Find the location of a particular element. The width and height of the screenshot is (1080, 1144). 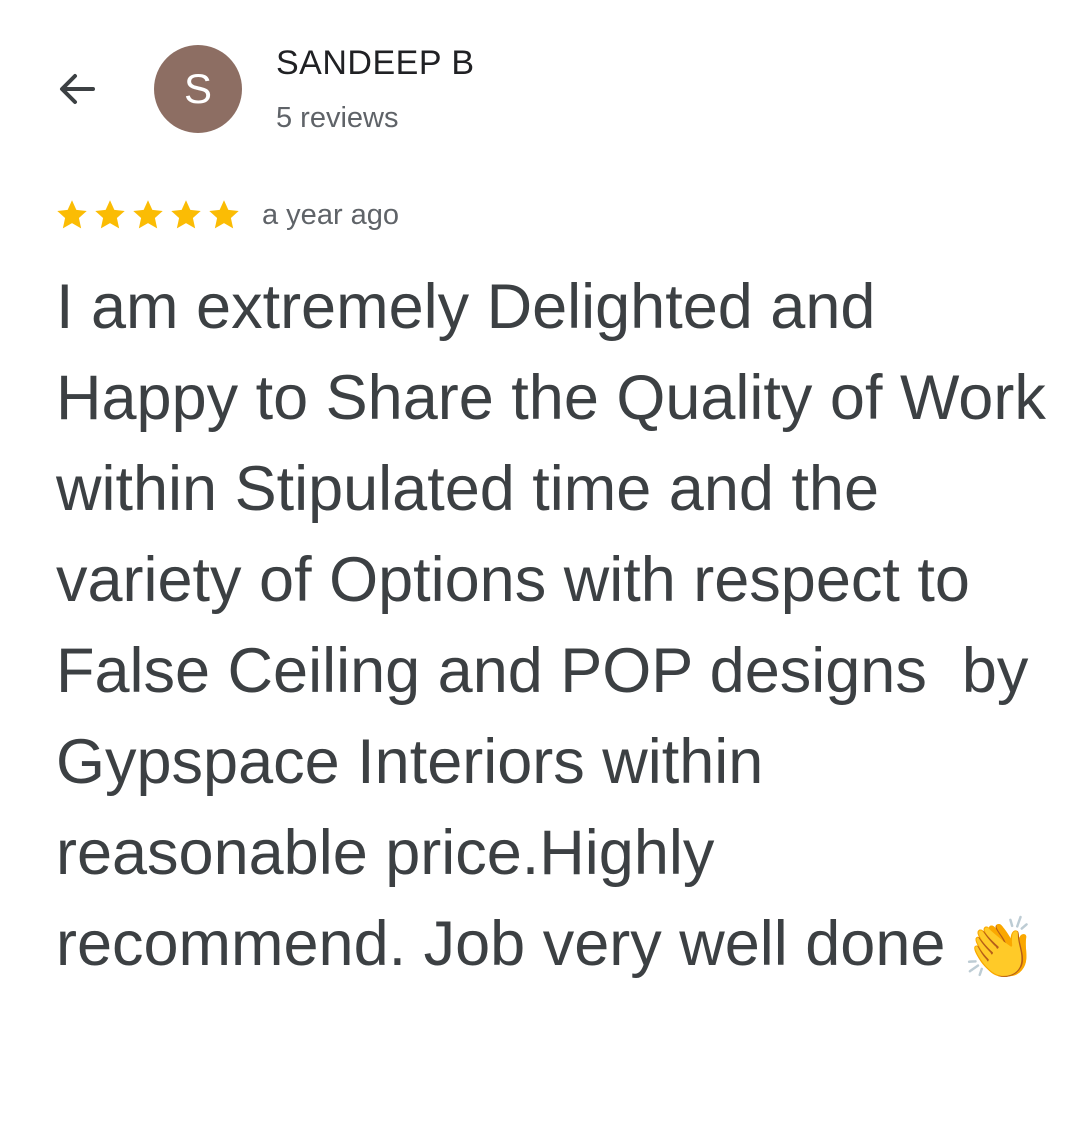

arrow-left-icon is located at coordinates (77, 89).